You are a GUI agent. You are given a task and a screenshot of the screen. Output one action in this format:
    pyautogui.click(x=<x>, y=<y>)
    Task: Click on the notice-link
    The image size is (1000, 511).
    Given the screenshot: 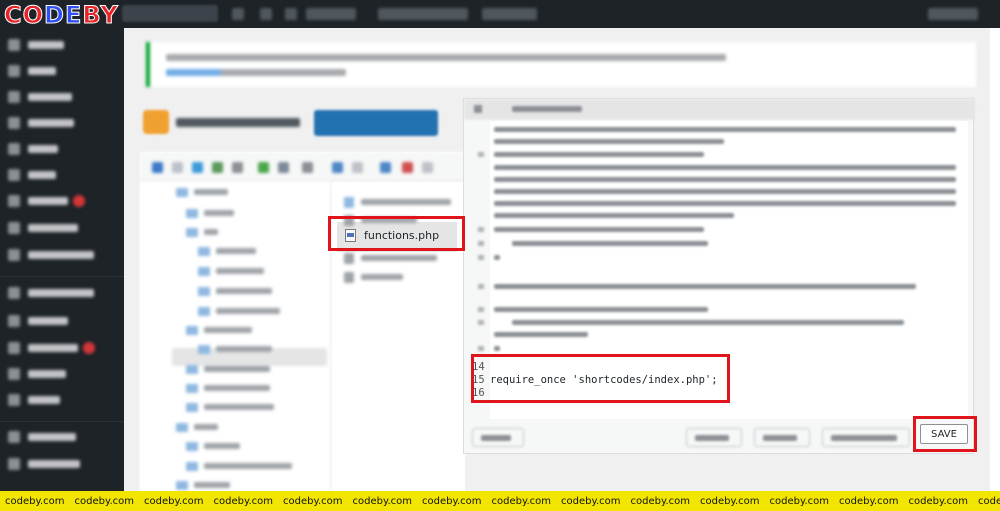 What is the action you would take?
    pyautogui.click(x=193, y=72)
    